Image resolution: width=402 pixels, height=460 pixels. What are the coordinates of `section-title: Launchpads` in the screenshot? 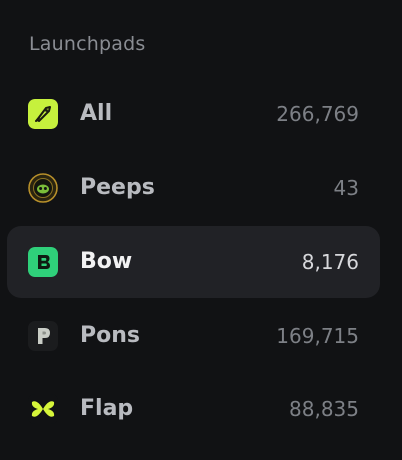 It's located at (87, 44).